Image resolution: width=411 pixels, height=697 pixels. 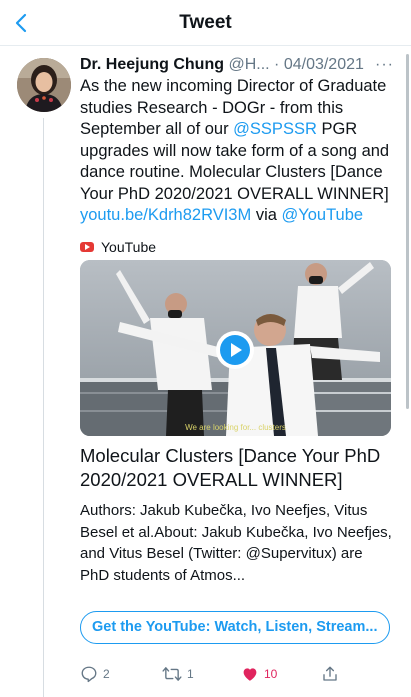 I want to click on like-button: 10, so click(x=259, y=674).